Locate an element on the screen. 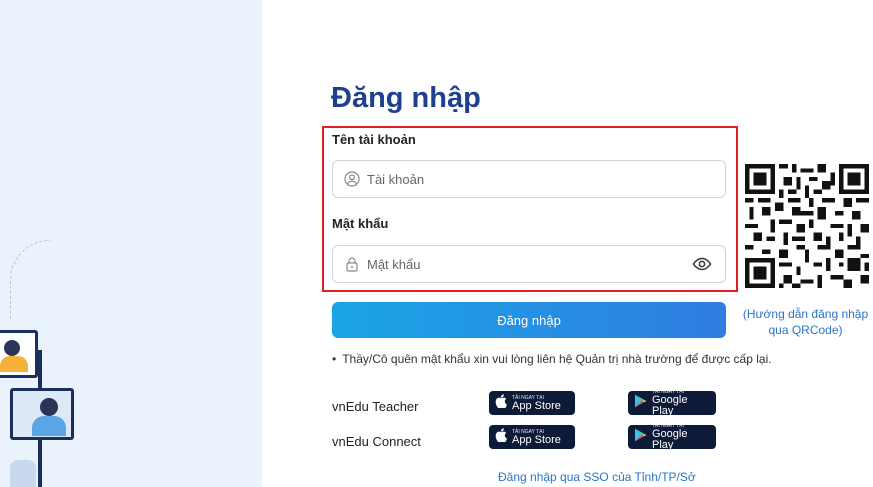  user-circle-icon is located at coordinates (352, 179).